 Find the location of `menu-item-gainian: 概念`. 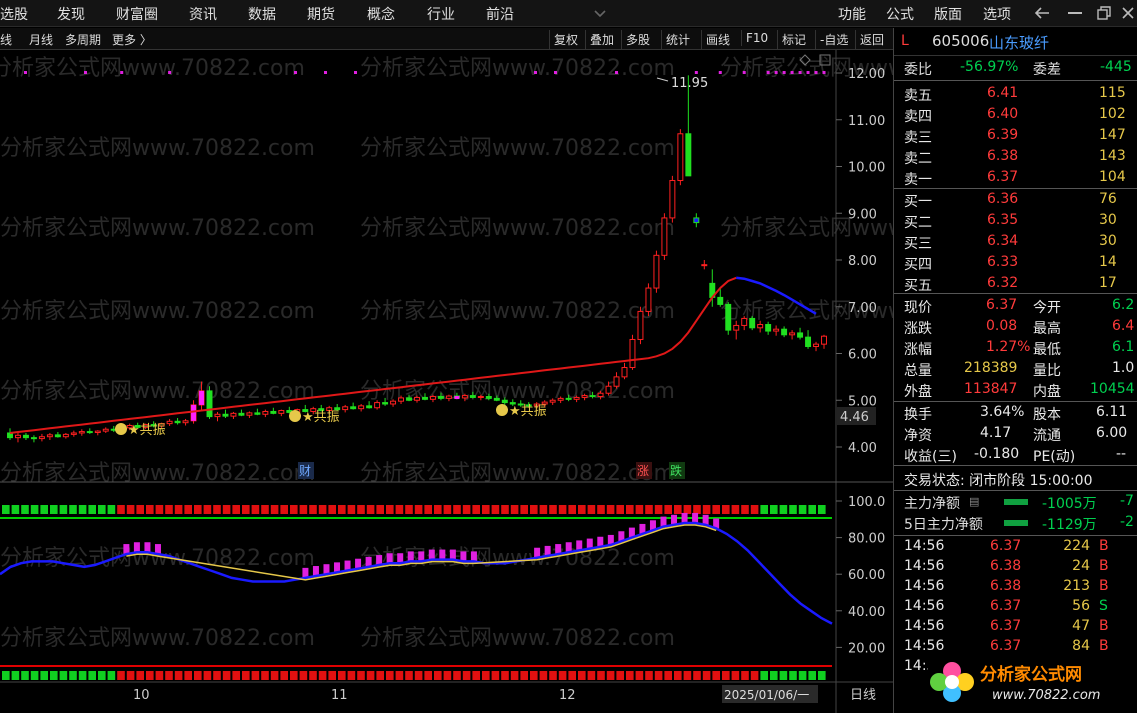

menu-item-gainian: 概念 is located at coordinates (381, 14).